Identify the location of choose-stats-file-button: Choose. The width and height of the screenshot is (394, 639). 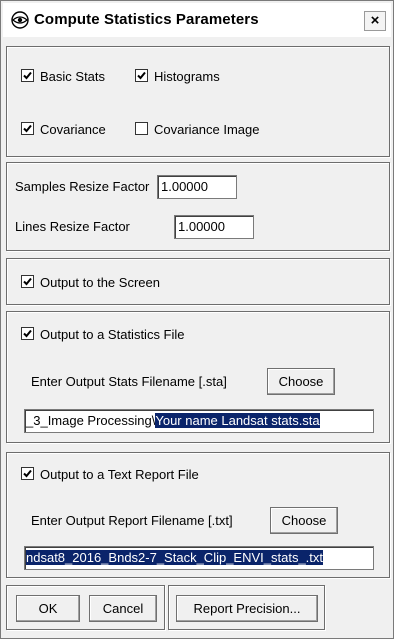
(301, 381).